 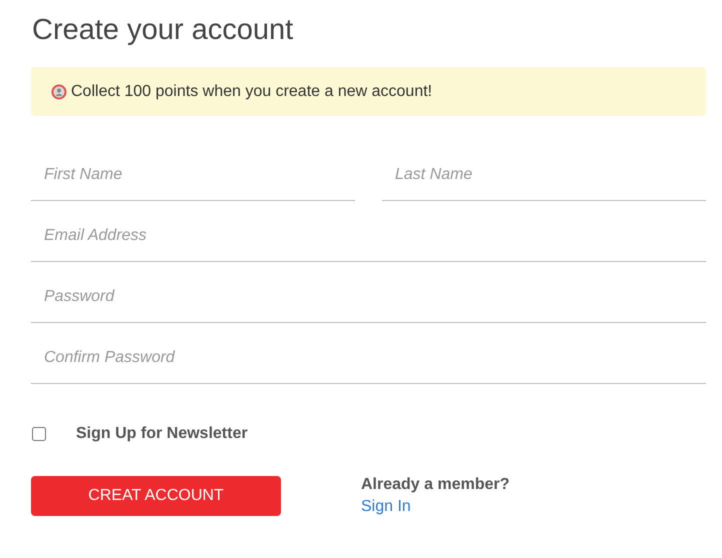 I want to click on member-prompt: Already a member?, so click(x=435, y=485).